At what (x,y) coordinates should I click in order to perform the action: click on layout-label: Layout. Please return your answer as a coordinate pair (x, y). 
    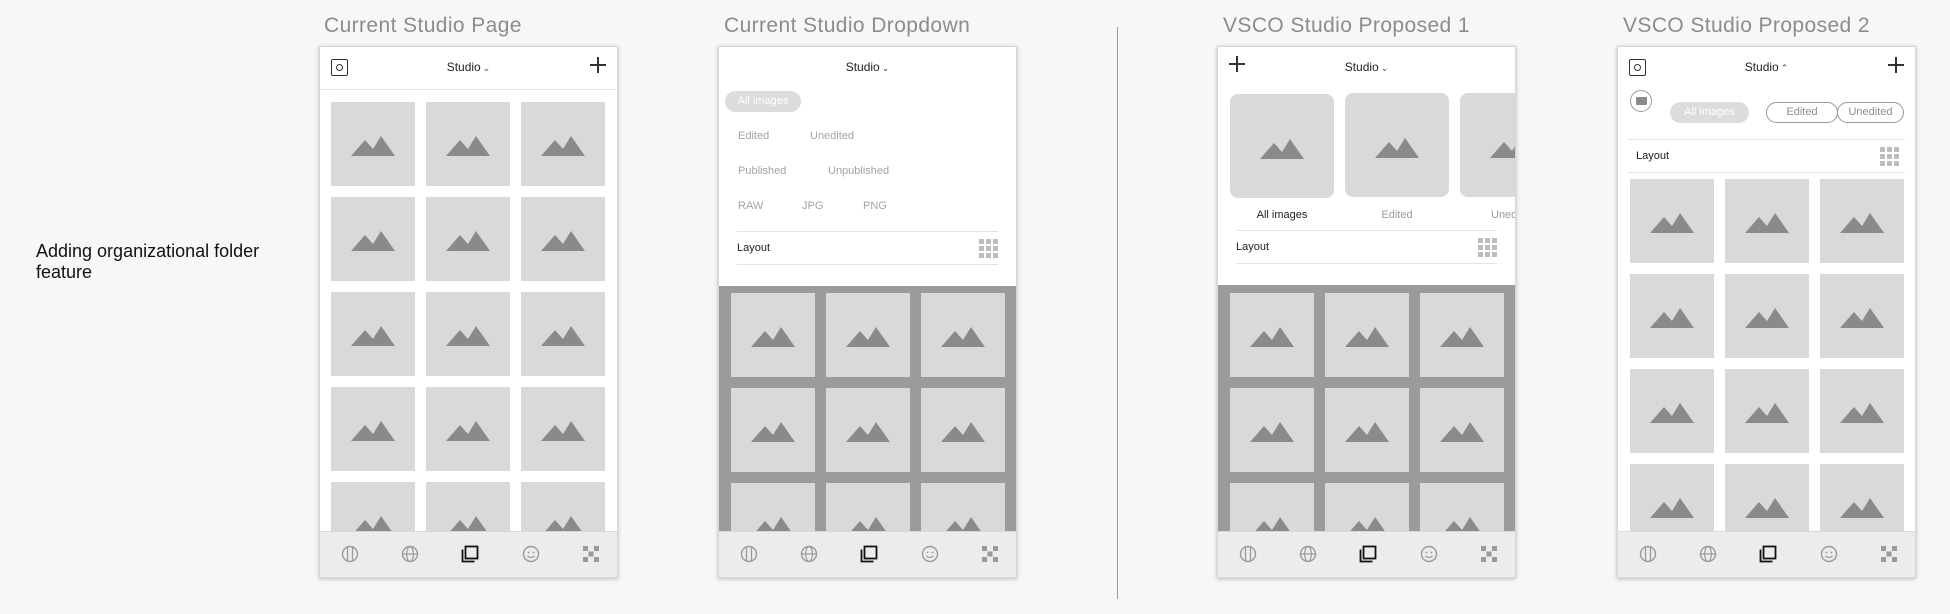
    Looking at the image, I should click on (1253, 247).